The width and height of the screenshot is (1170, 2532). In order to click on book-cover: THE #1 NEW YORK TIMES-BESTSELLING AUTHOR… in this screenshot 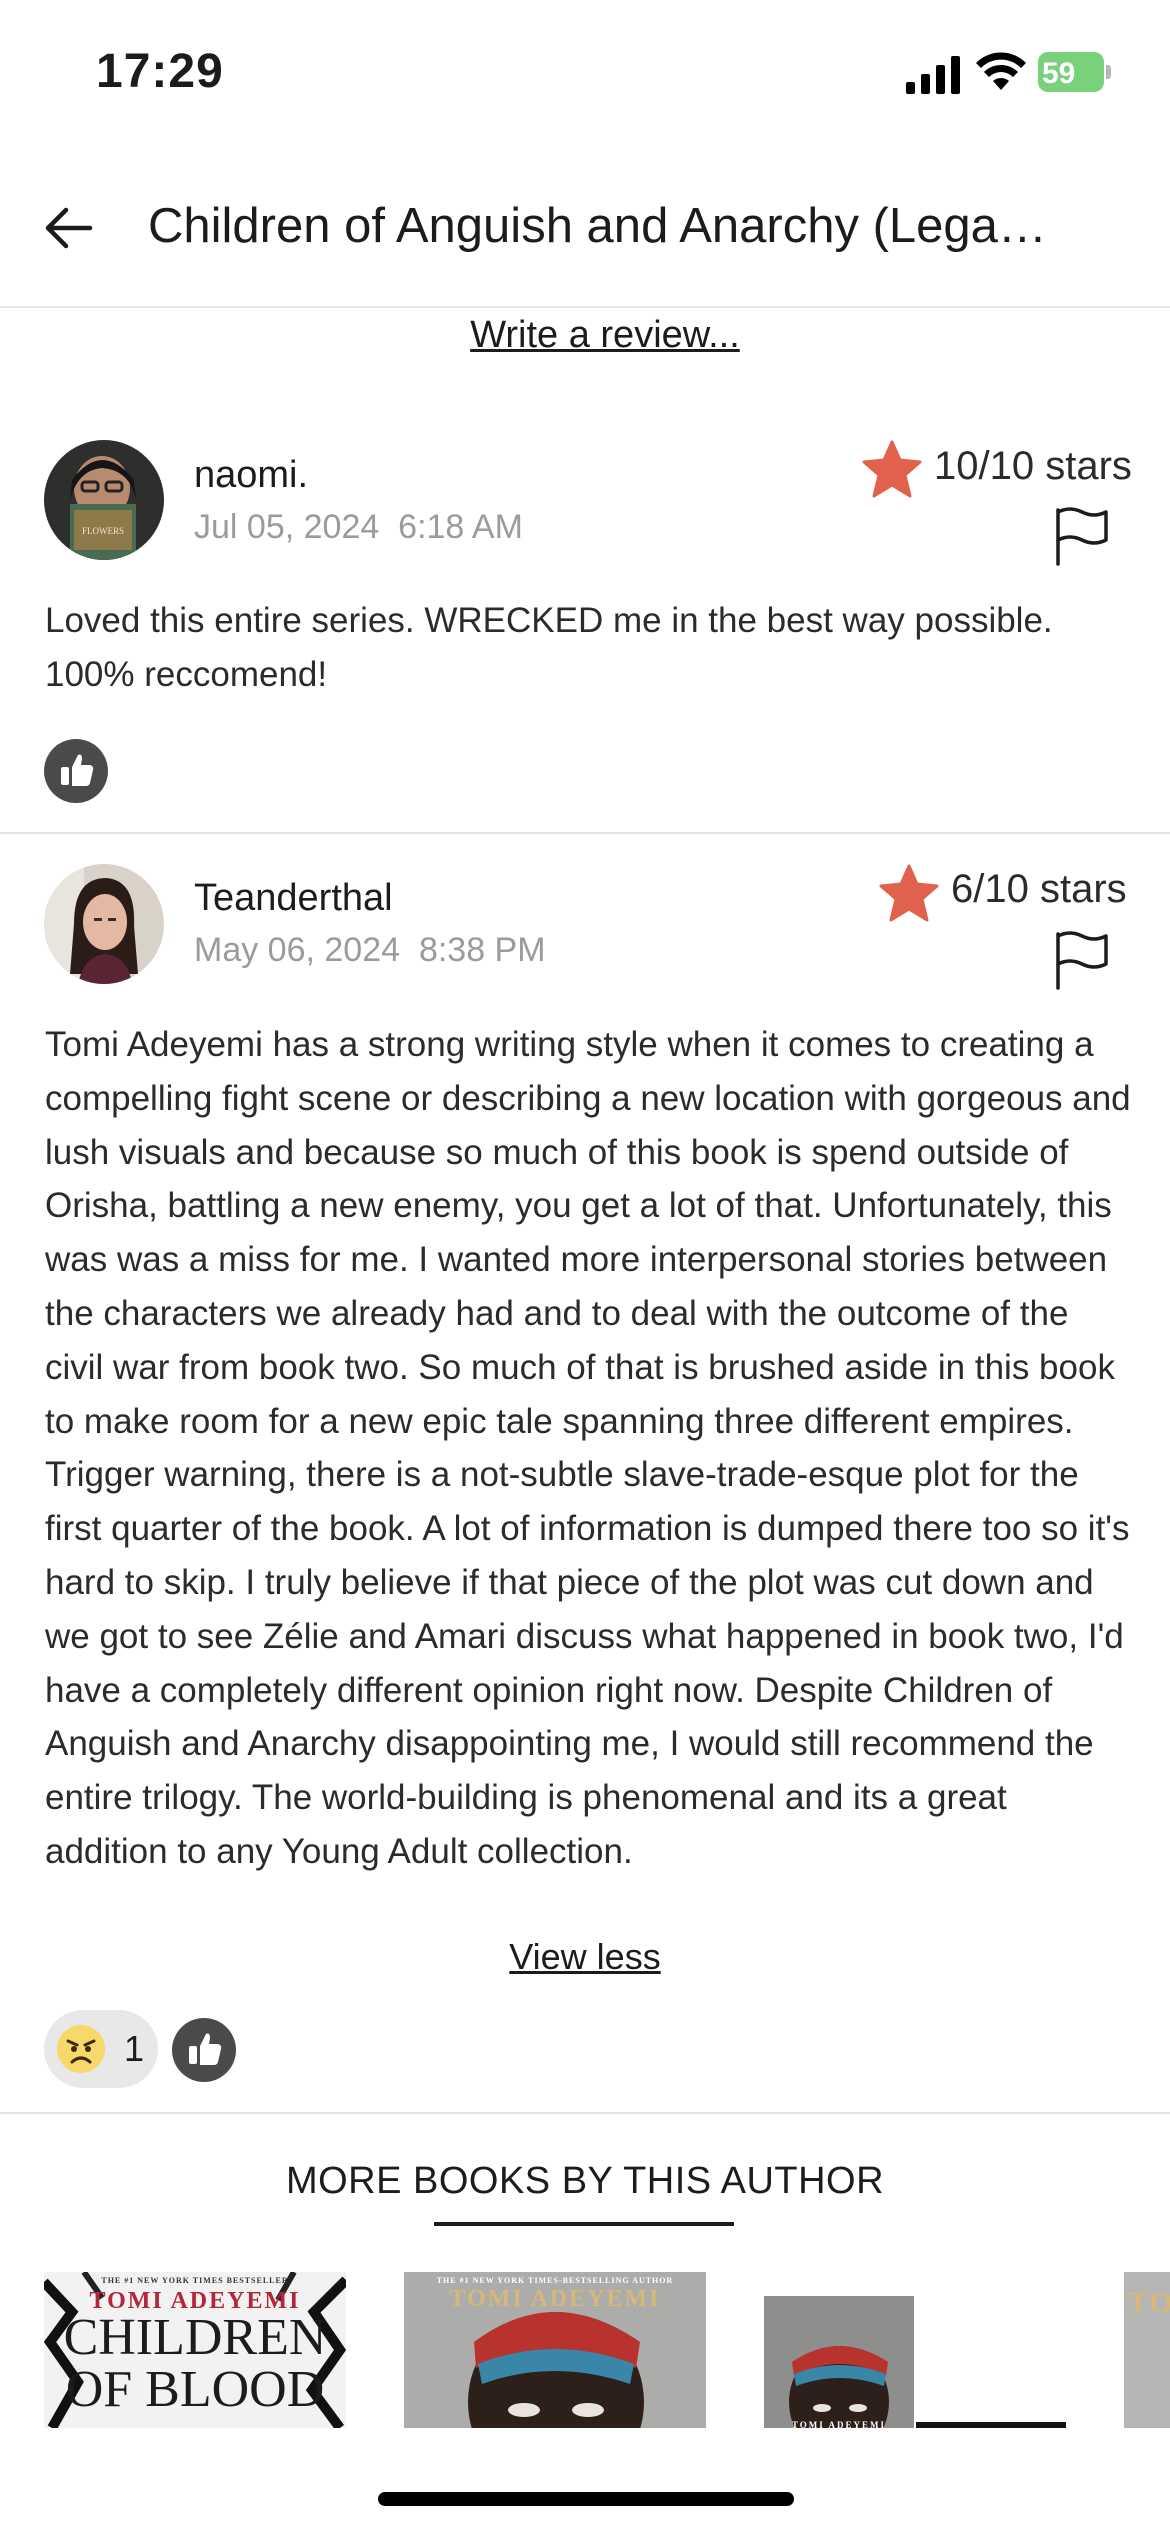, I will do `click(555, 2350)`.